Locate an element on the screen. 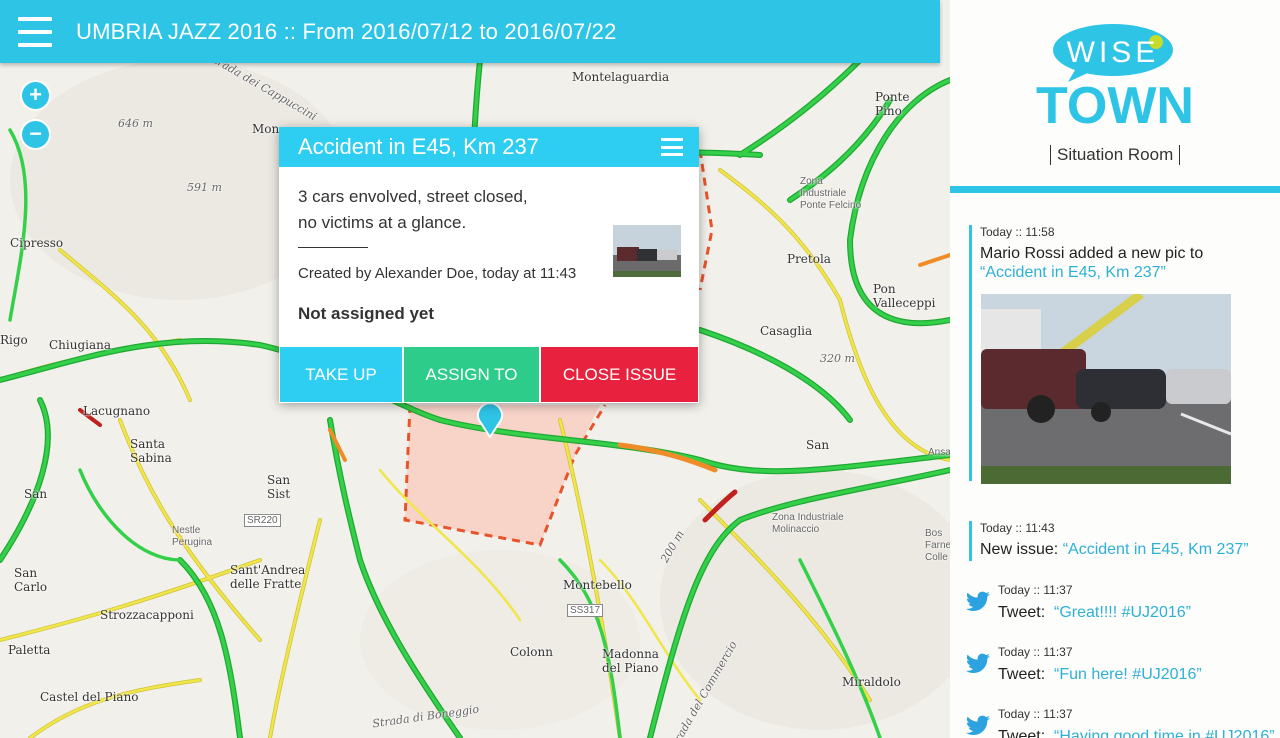 The image size is (1280, 738). map-label-casaglia: Casaglia is located at coordinates (786, 331).